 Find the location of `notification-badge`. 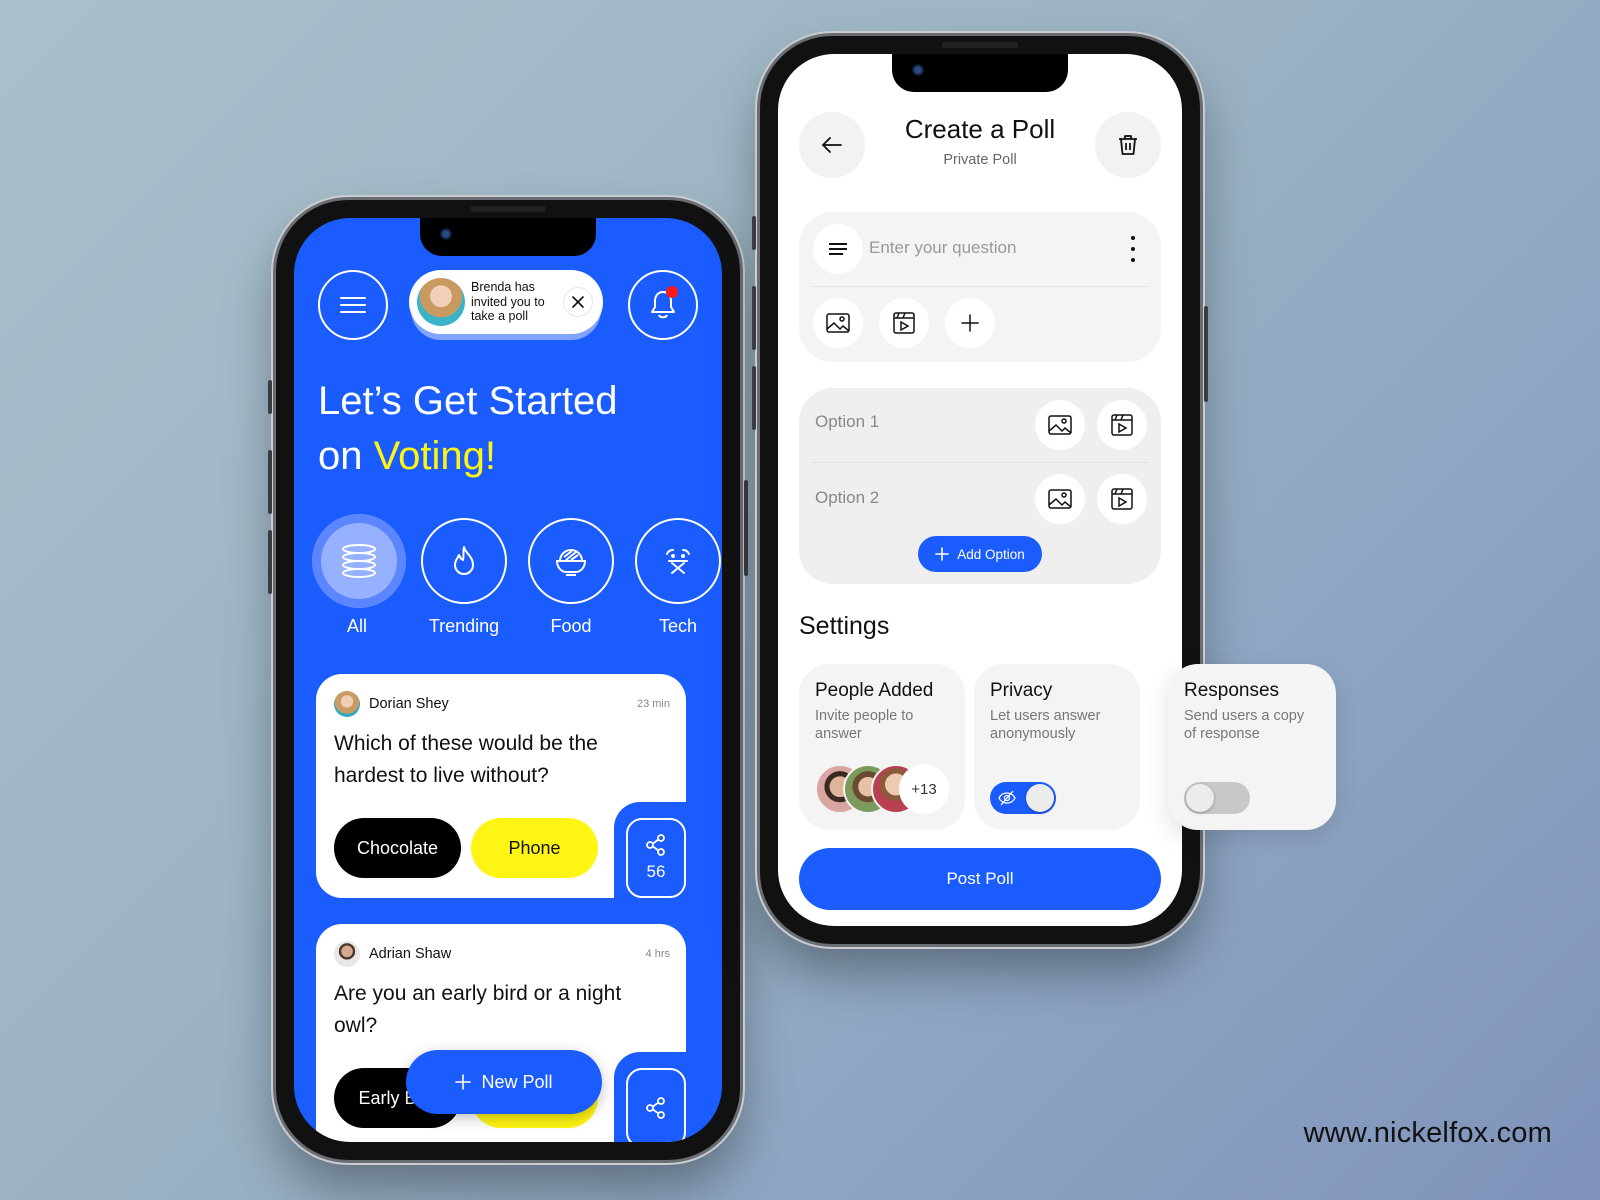

notification-badge is located at coordinates (672, 292).